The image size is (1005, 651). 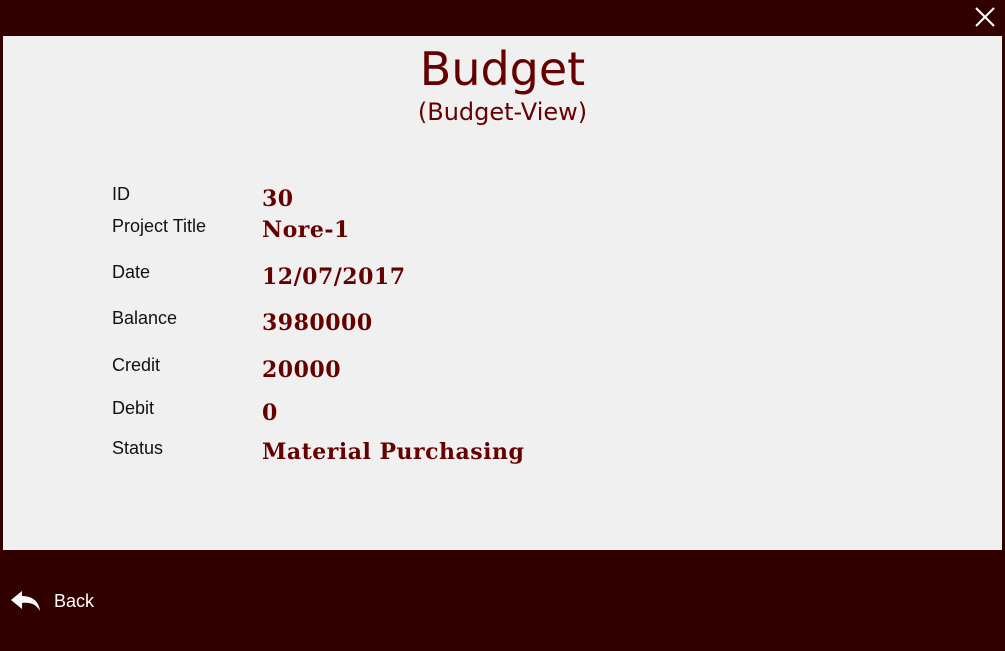 I want to click on status-label: Status, so click(x=138, y=448).